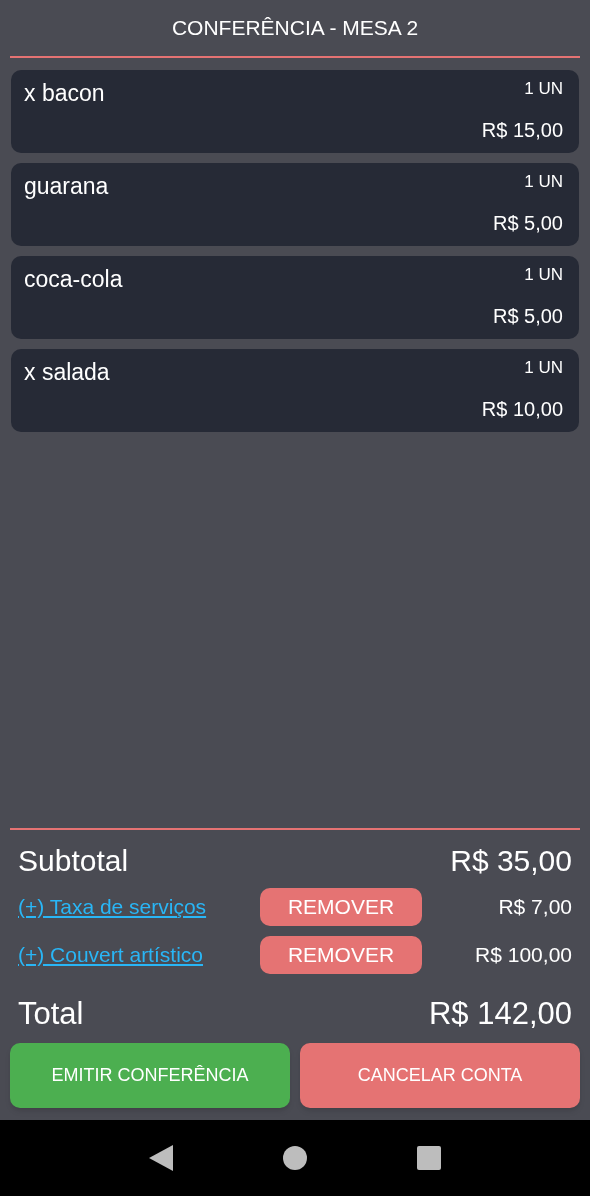 This screenshot has width=590, height=1196. What do you see at coordinates (73, 279) in the screenshot?
I see `item-name: coca-cola` at bounding box center [73, 279].